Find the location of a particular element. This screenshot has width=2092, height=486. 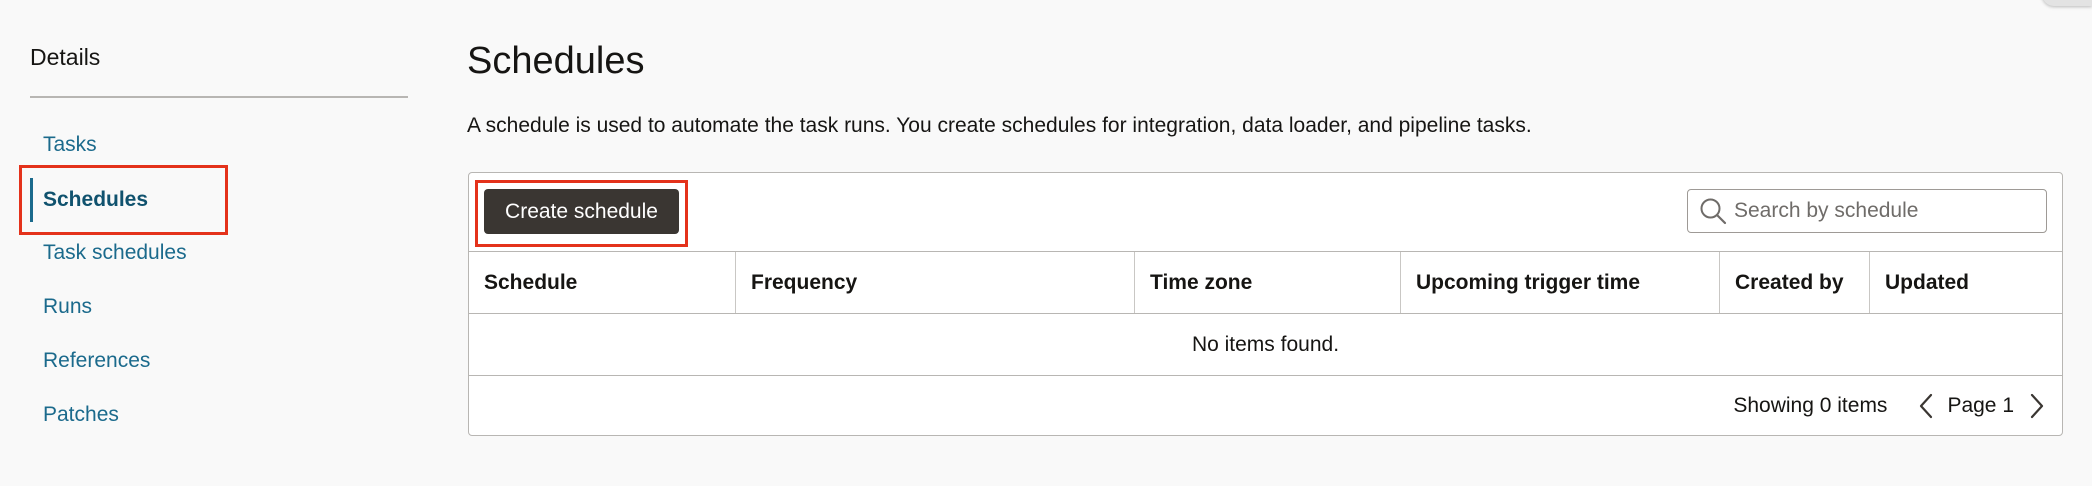

pagination: Page 1 is located at coordinates (1981, 406).